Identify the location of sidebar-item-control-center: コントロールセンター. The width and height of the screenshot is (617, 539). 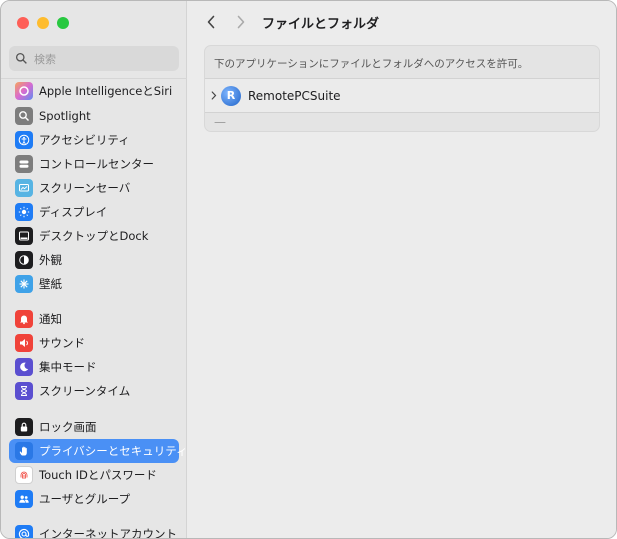
(94, 164).